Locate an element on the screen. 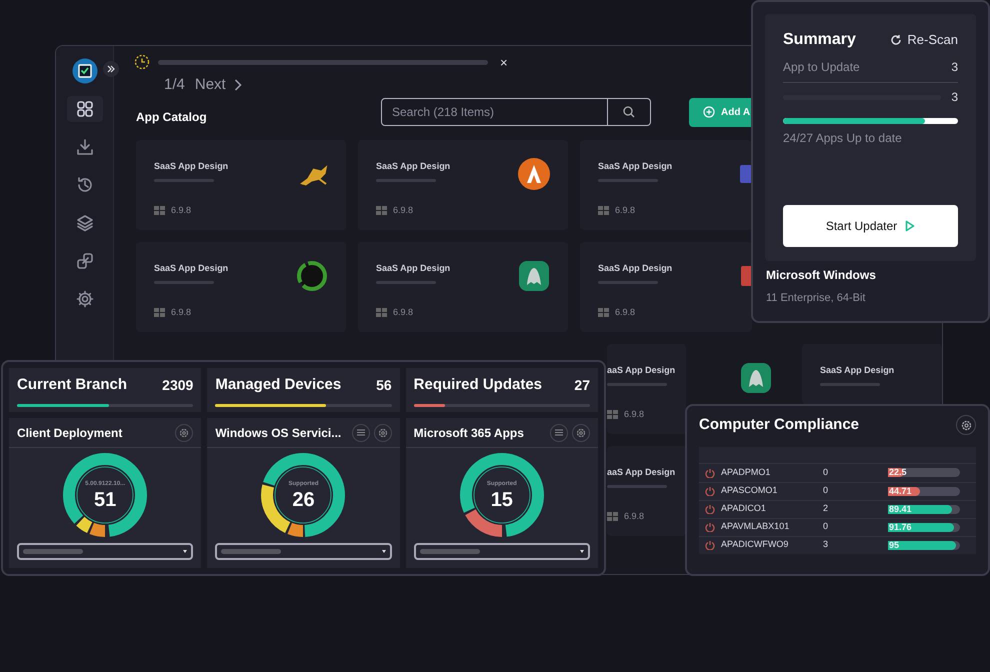 This screenshot has width=990, height=672. os-name: Microsoft Windows is located at coordinates (821, 275).